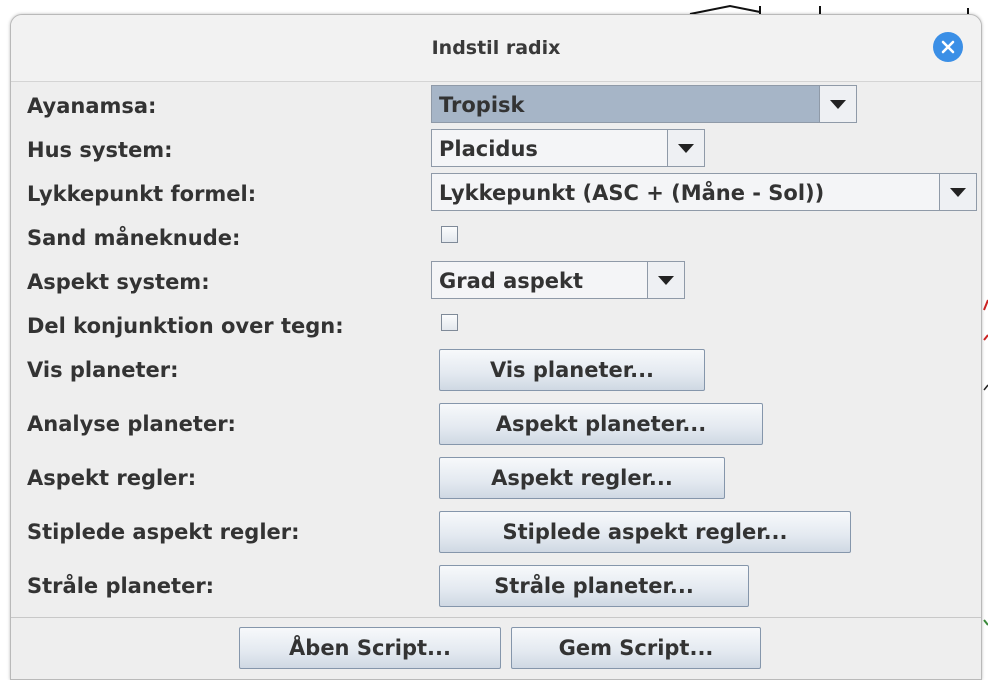 This screenshot has height=680, width=988. I want to click on vis-planeter-label: Vis planeter:, so click(103, 370).